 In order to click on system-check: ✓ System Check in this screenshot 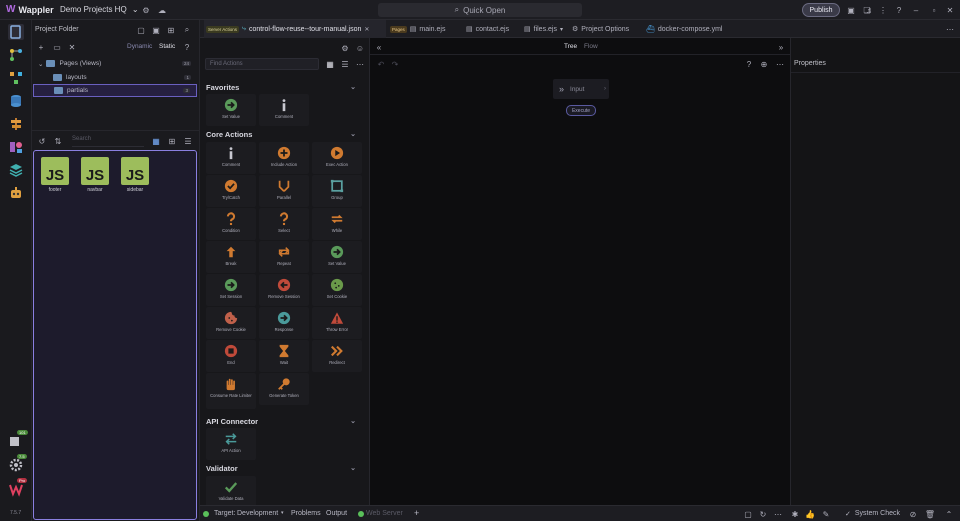, I will do `click(872, 514)`.